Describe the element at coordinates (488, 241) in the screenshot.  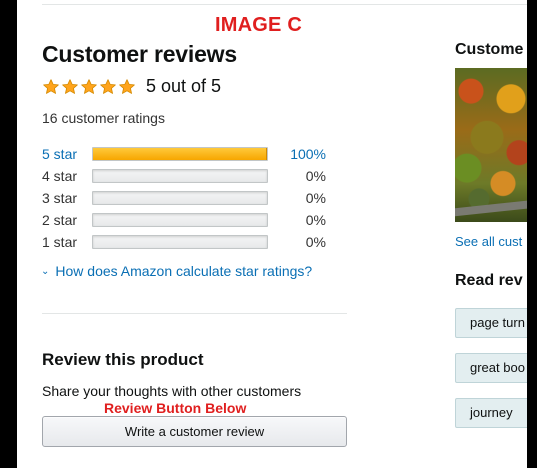
I see `see-all-customer-images-link: See all cust` at that location.